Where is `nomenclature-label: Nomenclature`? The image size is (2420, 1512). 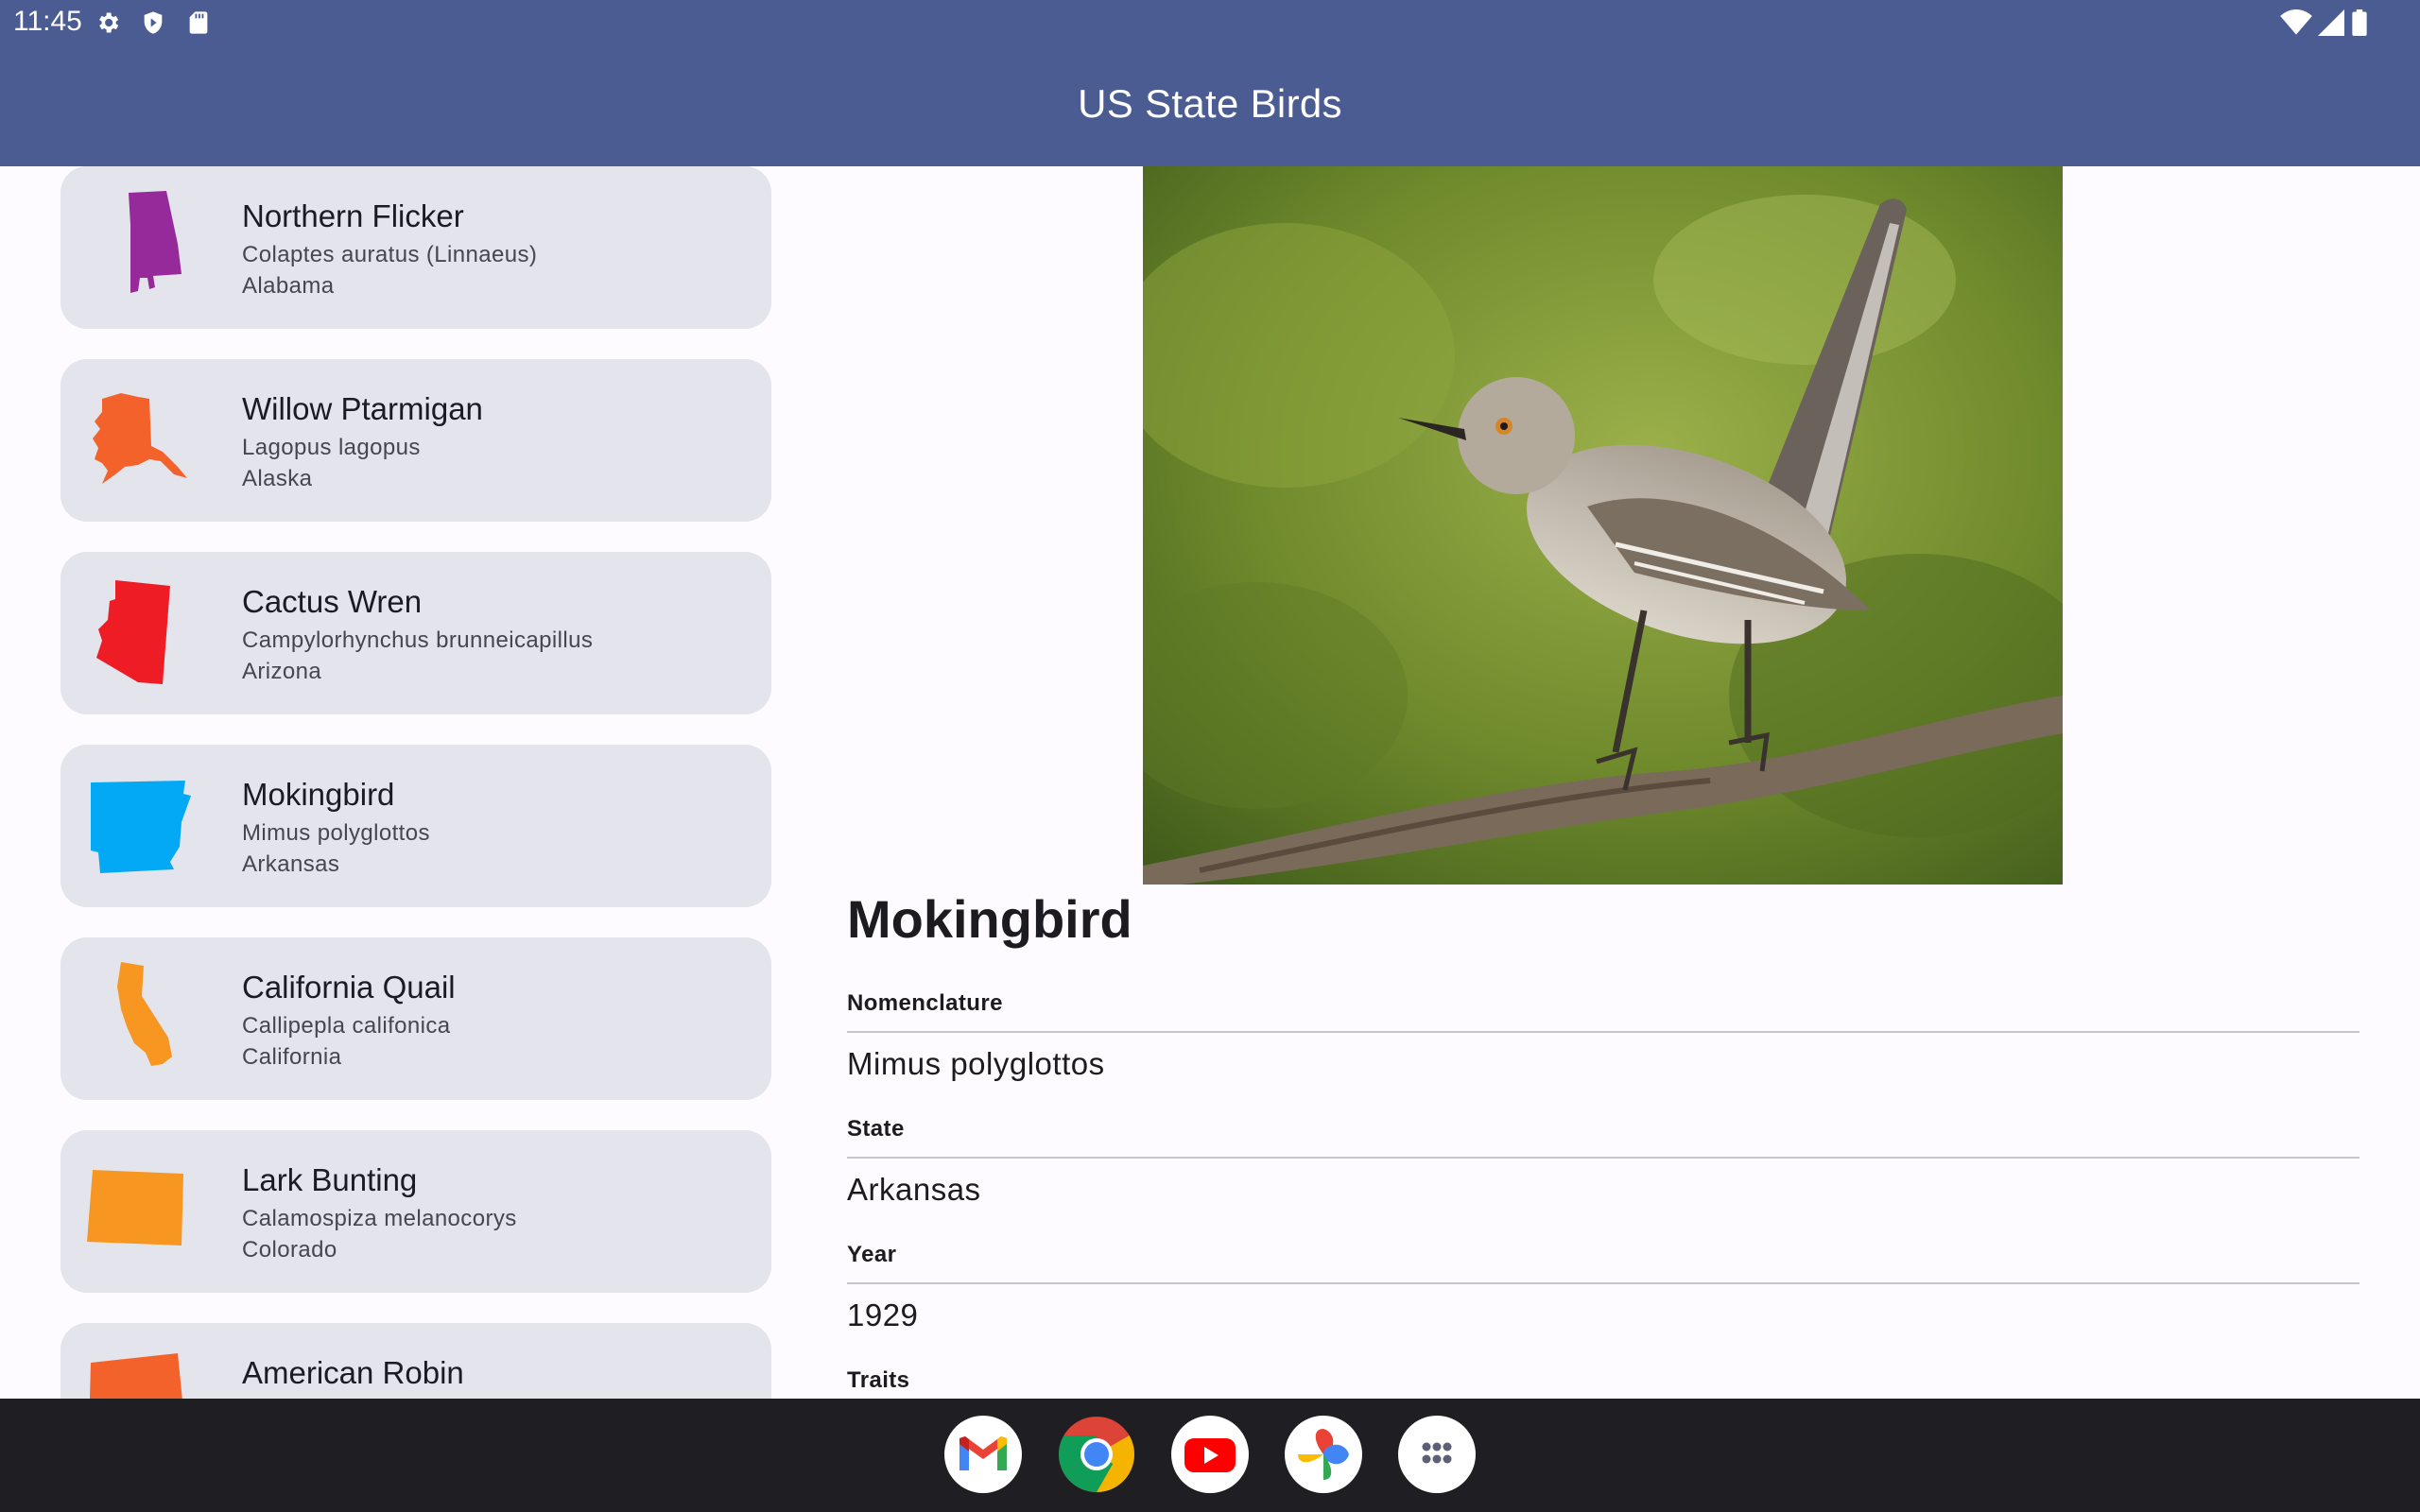 nomenclature-label: Nomenclature is located at coordinates (925, 1003).